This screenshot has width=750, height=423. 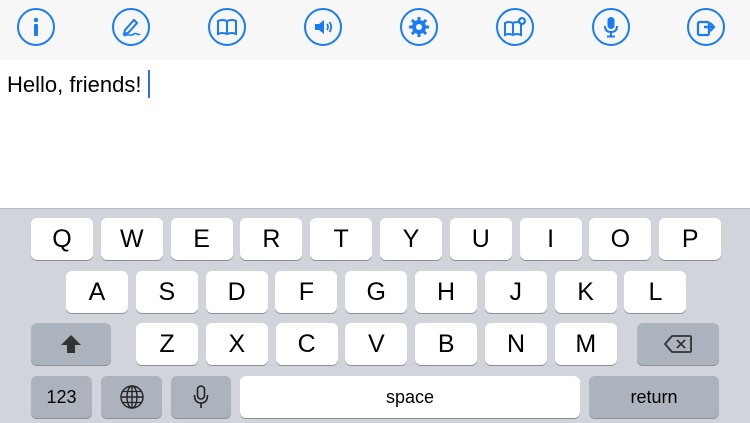 I want to click on key-label: M, so click(x=586, y=343).